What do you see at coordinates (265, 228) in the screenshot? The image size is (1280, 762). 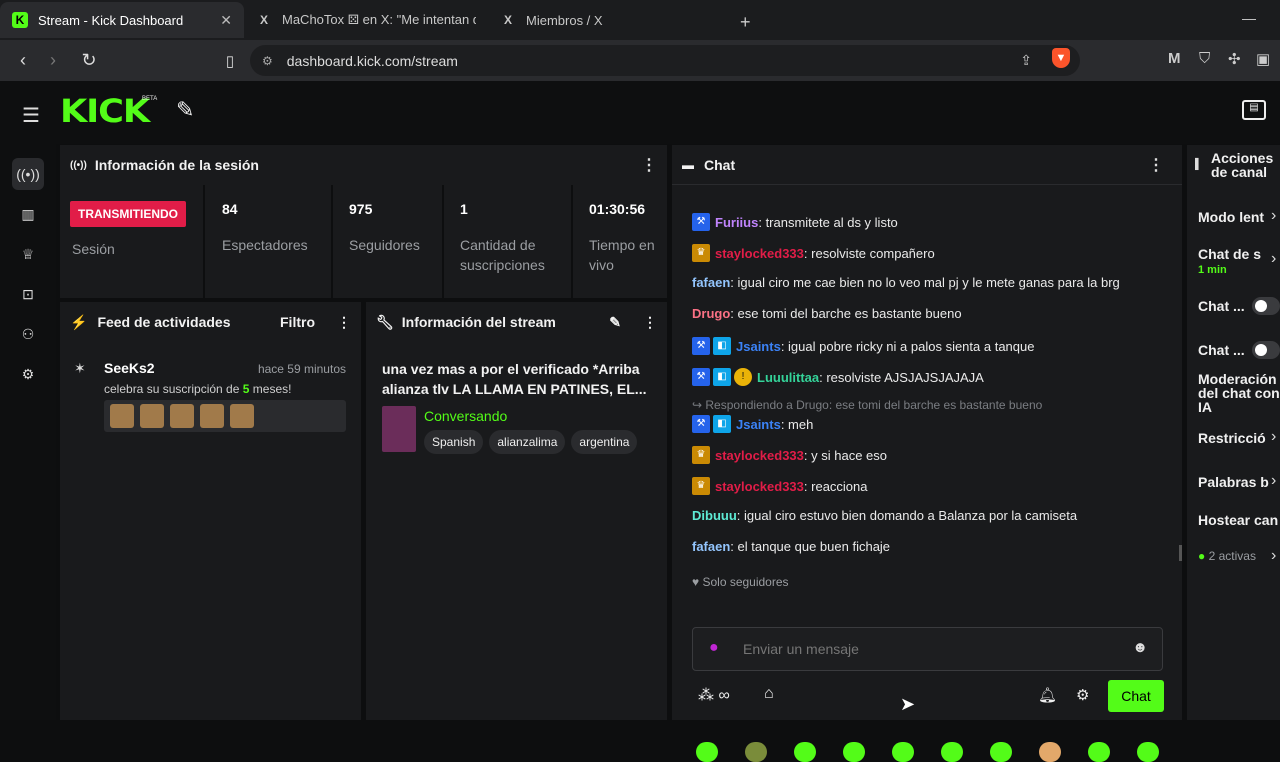 I see `viewers-stat: 84 Espectadores` at bounding box center [265, 228].